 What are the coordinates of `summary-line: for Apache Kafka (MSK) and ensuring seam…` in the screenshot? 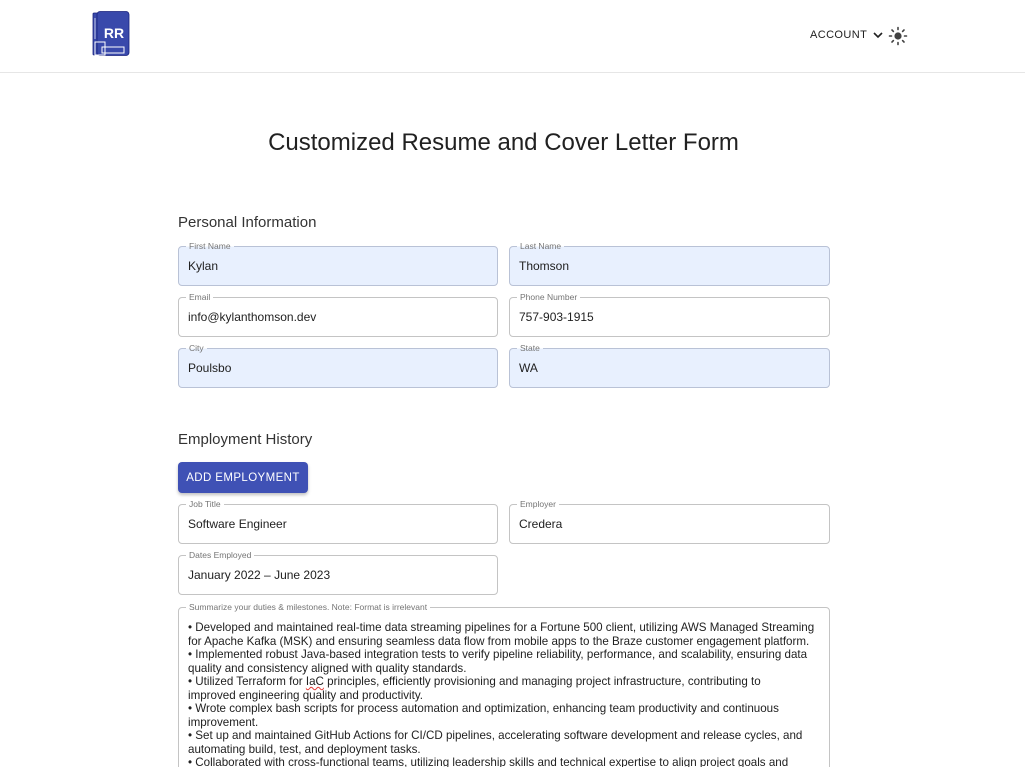 It's located at (499, 641).